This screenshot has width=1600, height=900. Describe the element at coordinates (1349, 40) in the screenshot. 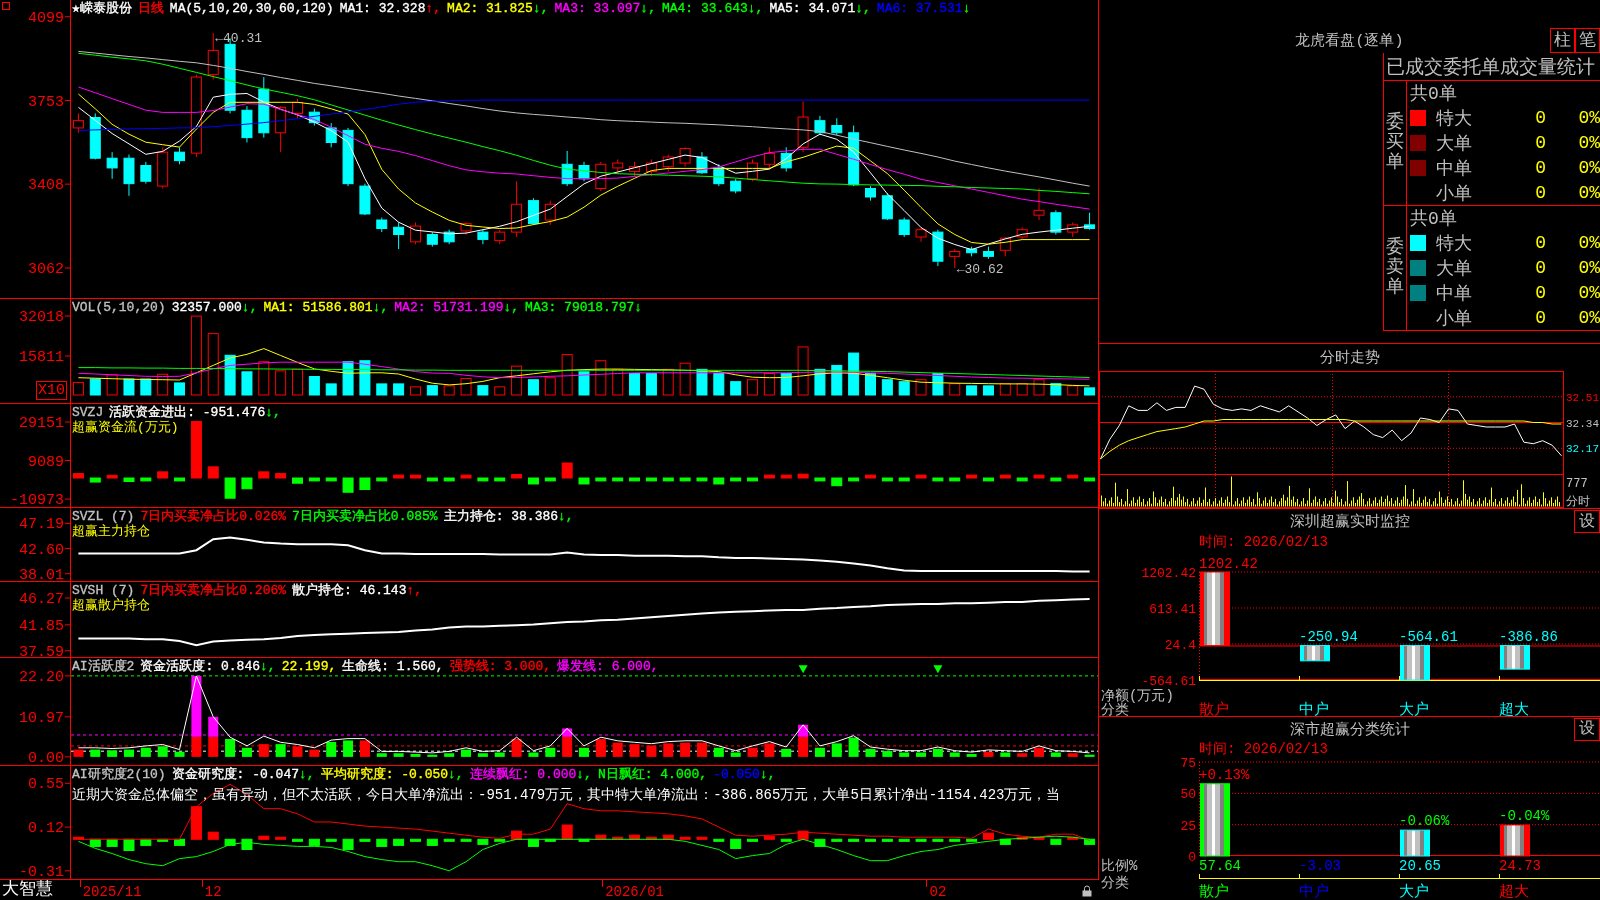

I see `panel-title: 龙虎看盘(逐单)` at that location.